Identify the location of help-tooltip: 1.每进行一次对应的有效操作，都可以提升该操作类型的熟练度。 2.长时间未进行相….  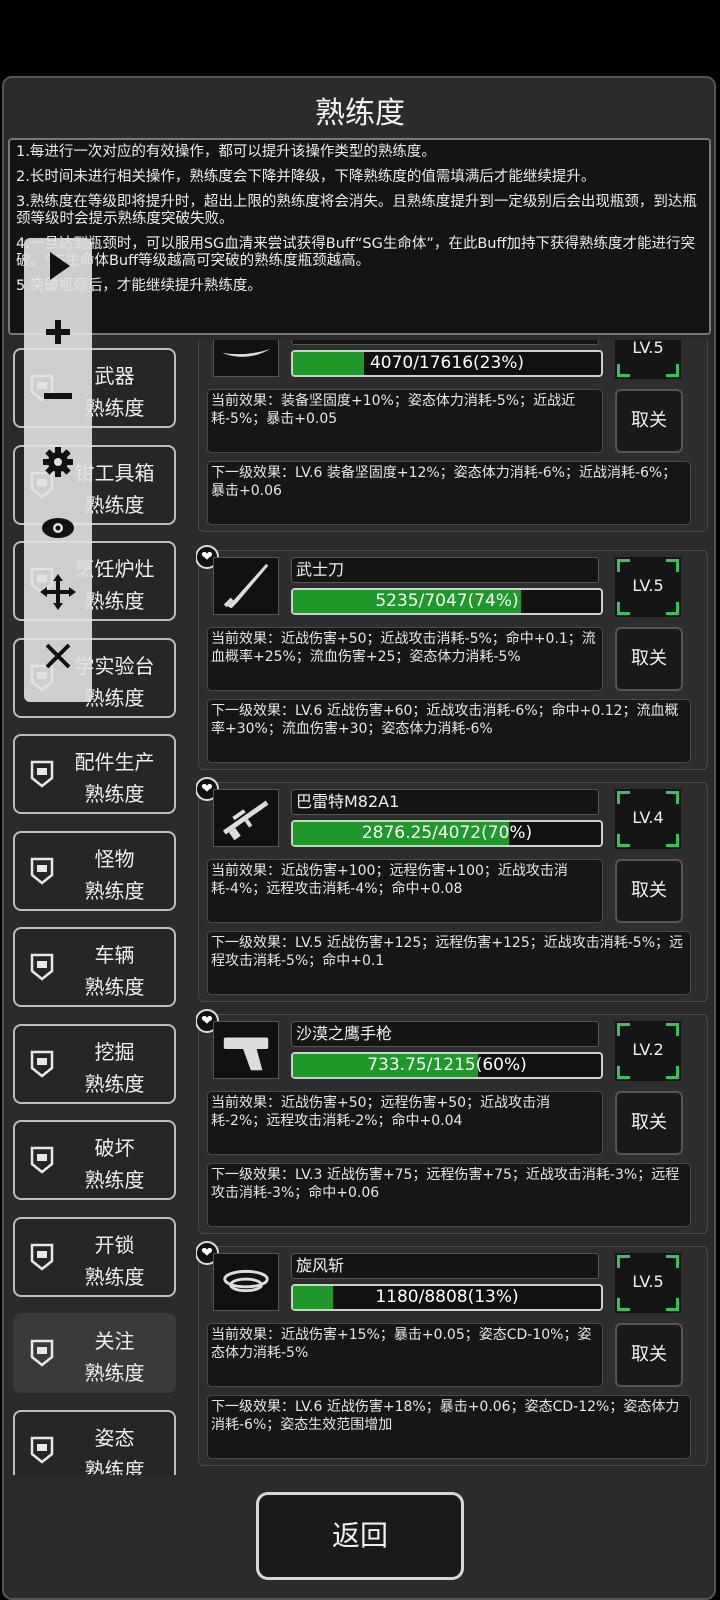
(359, 236).